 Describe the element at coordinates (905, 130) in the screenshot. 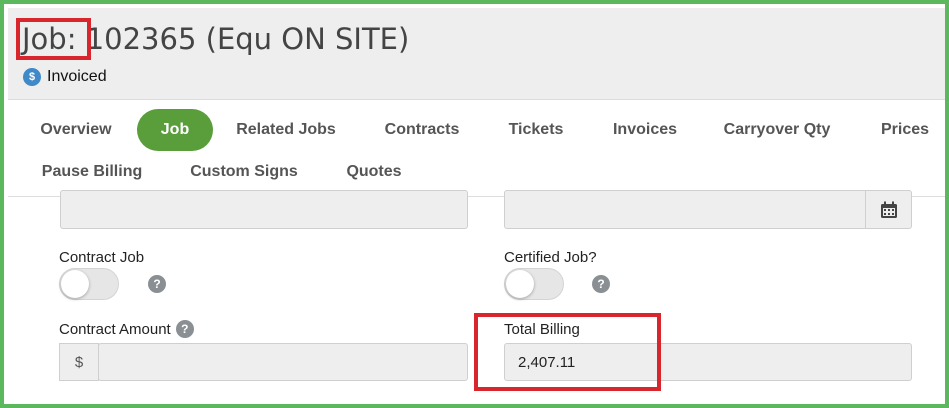

I see `tab-prices: Prices` at that location.